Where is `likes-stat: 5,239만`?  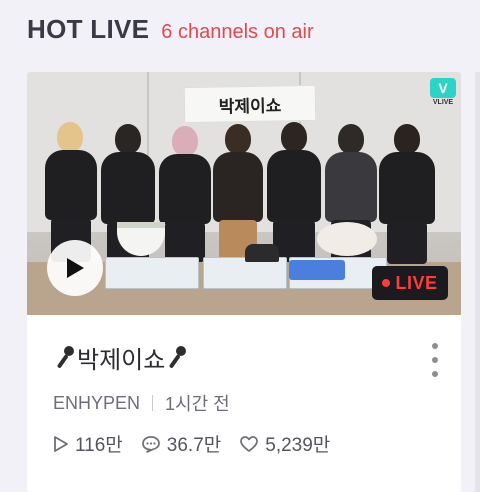
likes-stat: 5,239만 is located at coordinates (284, 443).